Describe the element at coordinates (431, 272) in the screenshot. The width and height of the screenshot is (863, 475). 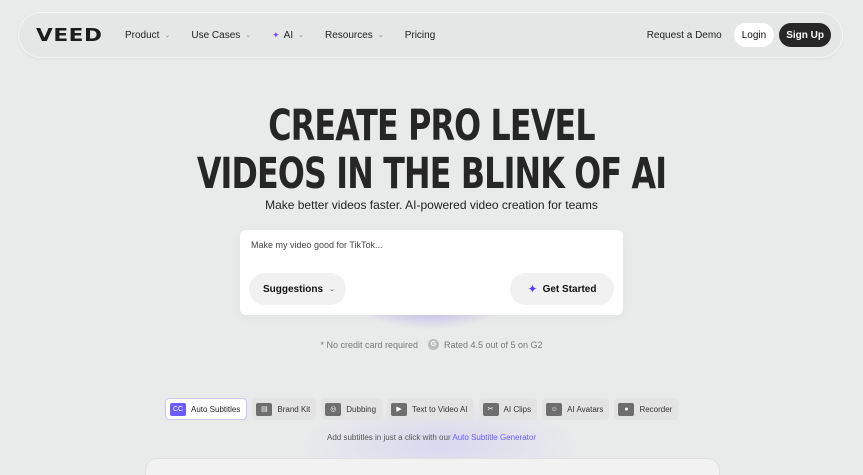
I see `prompt-card: Suggestions ⌄ ✦ Get Started` at that location.